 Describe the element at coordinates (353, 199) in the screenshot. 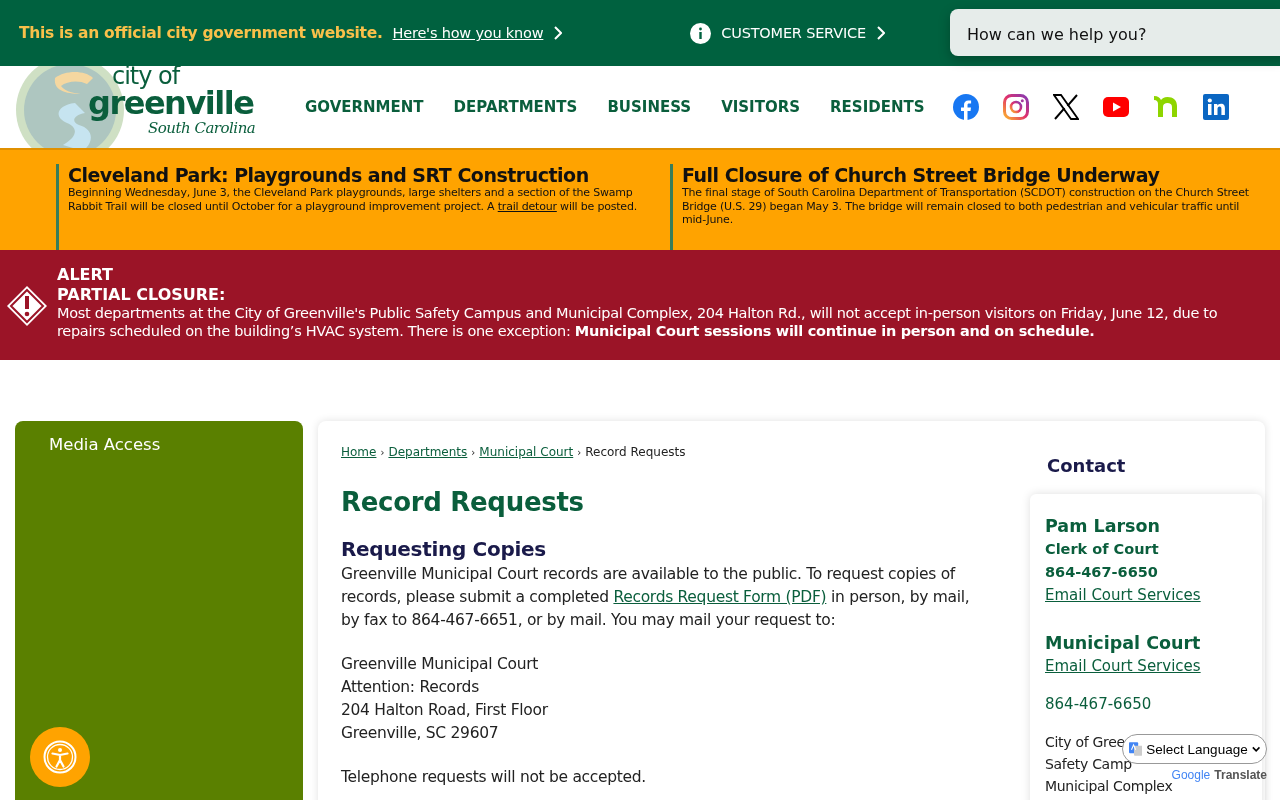

I see `news-summary: Beginning Wednesday, June 3, the Cleveland Park playgrounds, large shelters and a section of the Swamp Rabbit Trail will be closed until October for a playground improvement project. A trail detour will be posted.` at that location.